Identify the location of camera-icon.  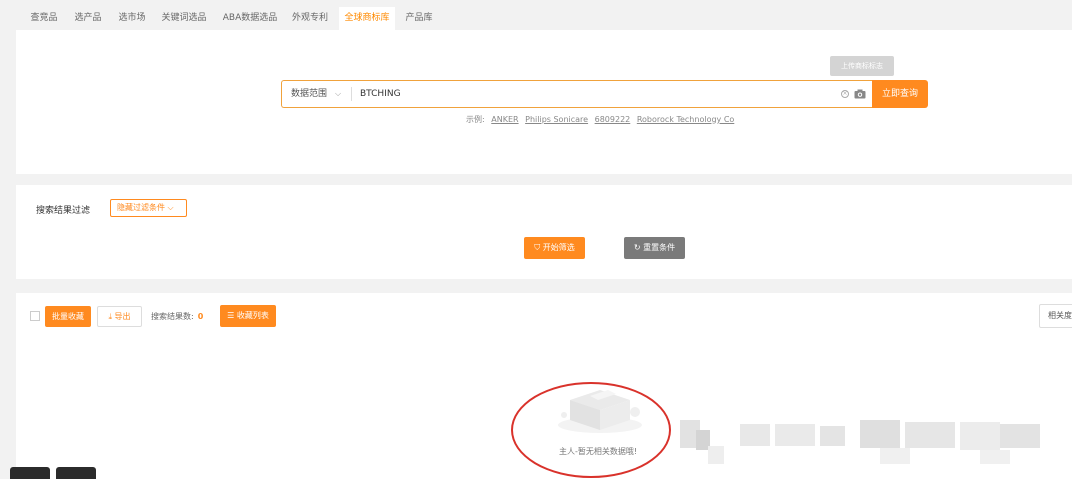
(860, 94).